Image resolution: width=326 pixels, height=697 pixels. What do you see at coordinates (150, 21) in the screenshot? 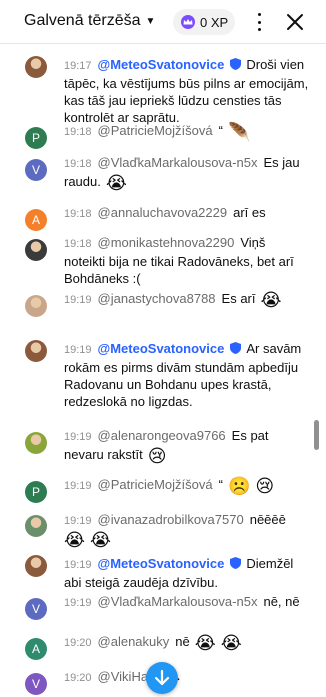
I see `dropdown-caret-icon: ▼` at bounding box center [150, 21].